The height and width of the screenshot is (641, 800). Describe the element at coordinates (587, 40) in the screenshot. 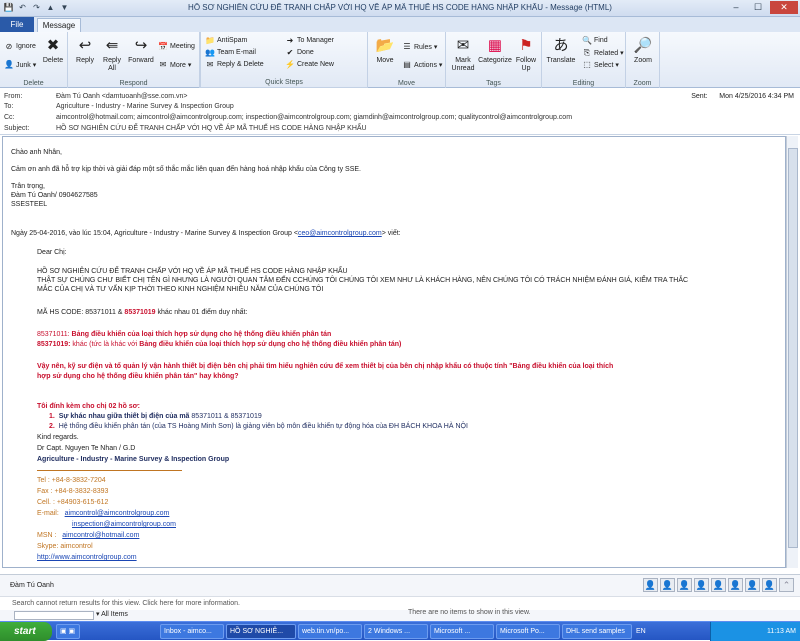

I see `binoculars-icon: 🔍` at that location.